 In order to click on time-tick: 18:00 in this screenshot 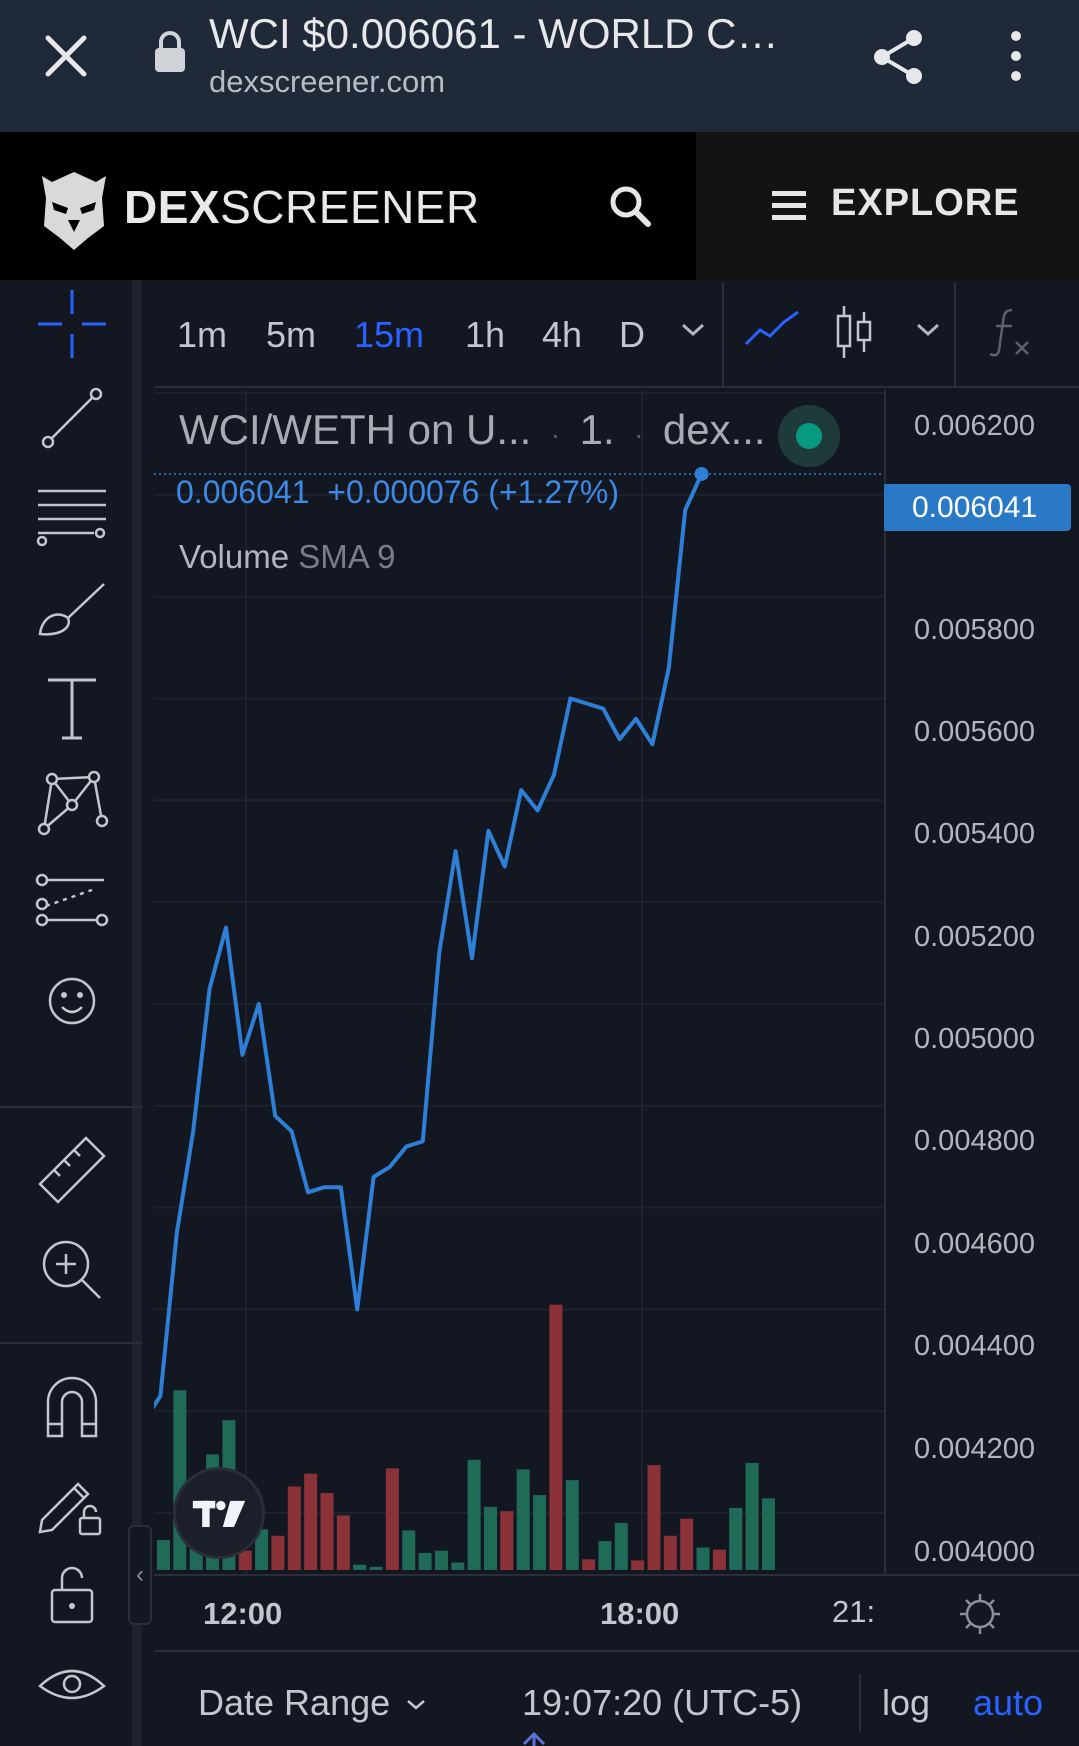, I will do `click(640, 1613)`.